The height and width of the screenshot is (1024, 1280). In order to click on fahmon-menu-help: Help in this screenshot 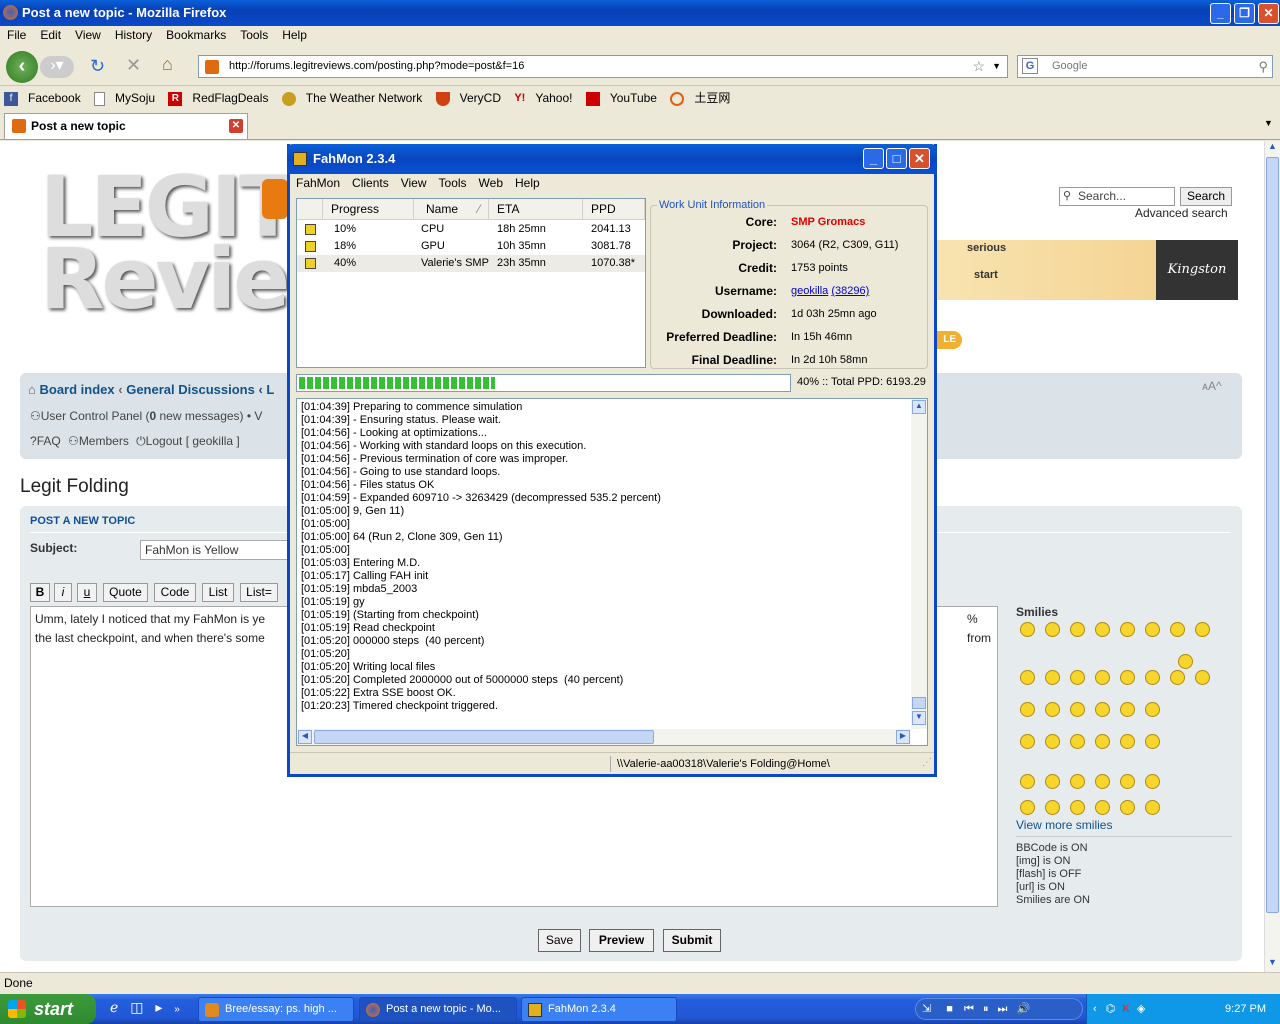, I will do `click(527, 183)`.